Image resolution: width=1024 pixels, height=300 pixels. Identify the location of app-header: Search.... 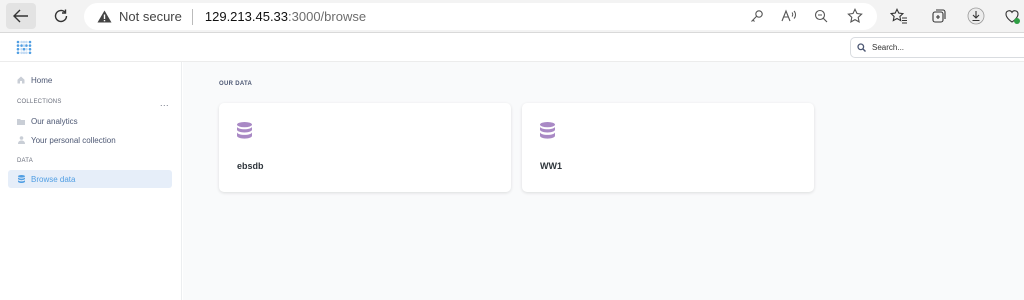
(512, 47).